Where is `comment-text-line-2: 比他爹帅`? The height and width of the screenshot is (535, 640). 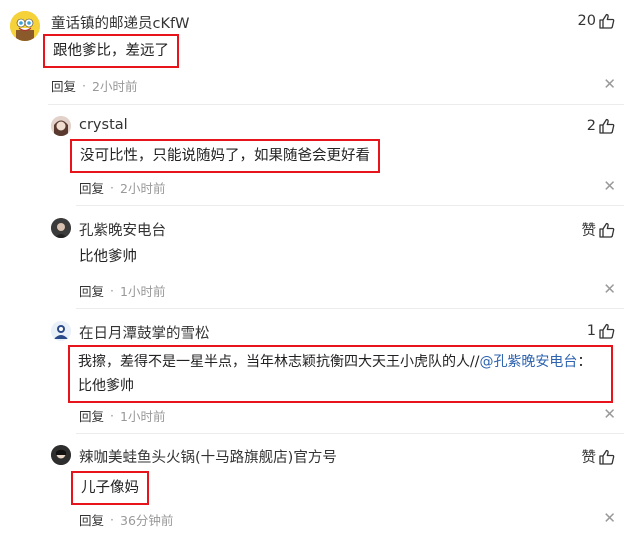 comment-text-line-2: 比他爹帅 is located at coordinates (106, 386).